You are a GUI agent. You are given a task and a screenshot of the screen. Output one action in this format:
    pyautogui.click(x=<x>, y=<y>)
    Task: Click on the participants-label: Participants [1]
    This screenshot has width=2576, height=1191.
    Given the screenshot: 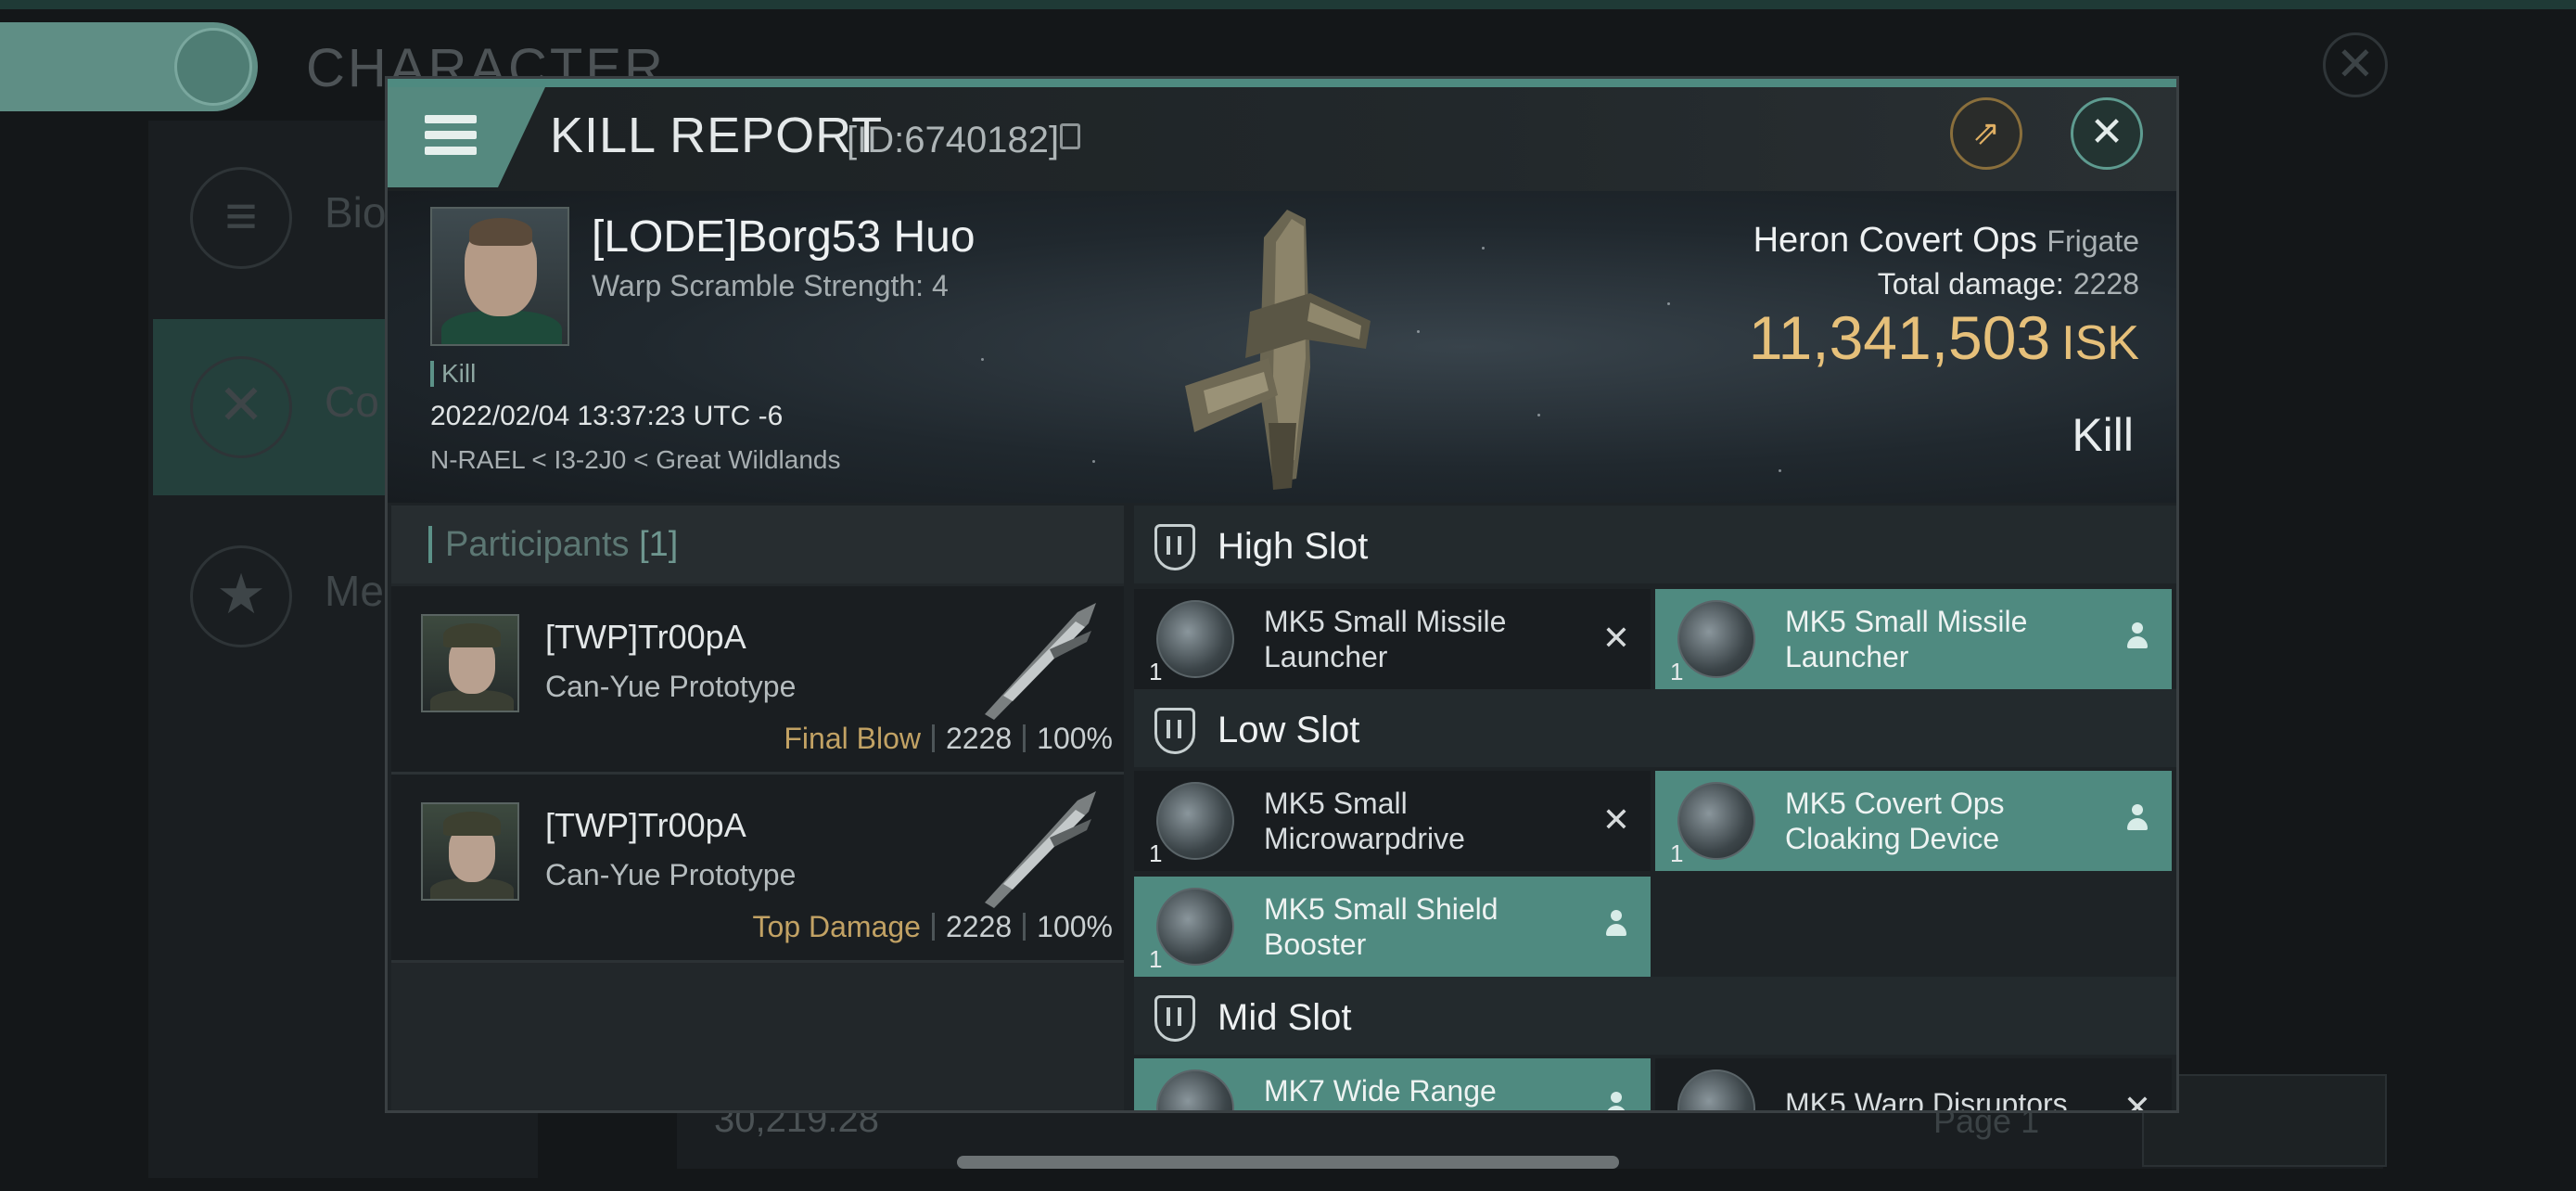 What is the action you would take?
    pyautogui.click(x=553, y=545)
    